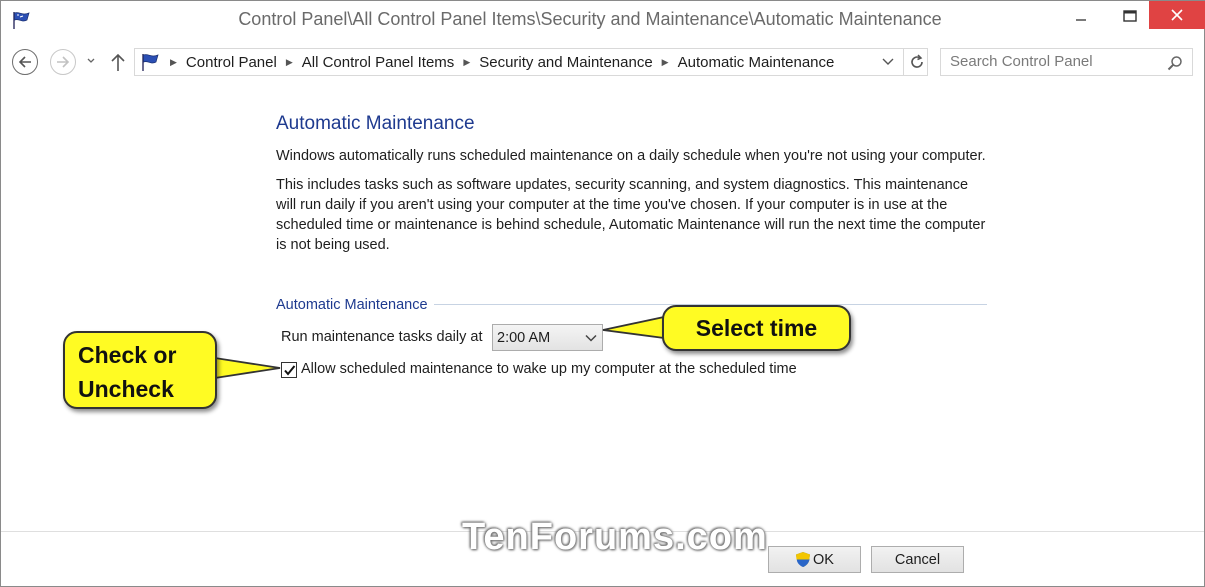 The width and height of the screenshot is (1205, 587). What do you see at coordinates (140, 370) in the screenshot?
I see `check-uncheck-callout: Check or Uncheck` at bounding box center [140, 370].